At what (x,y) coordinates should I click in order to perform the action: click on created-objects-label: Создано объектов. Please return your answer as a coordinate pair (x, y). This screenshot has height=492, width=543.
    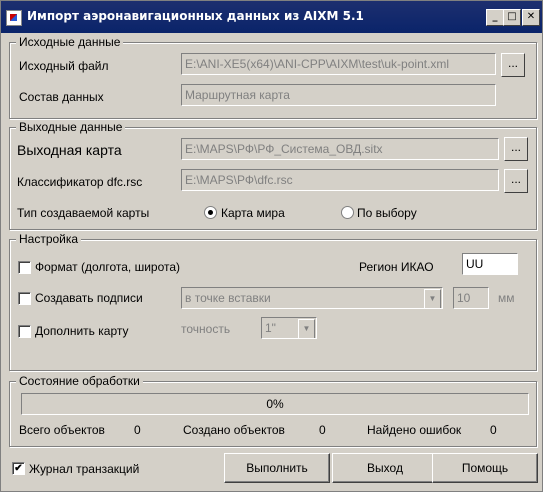
    Looking at the image, I should click on (234, 430).